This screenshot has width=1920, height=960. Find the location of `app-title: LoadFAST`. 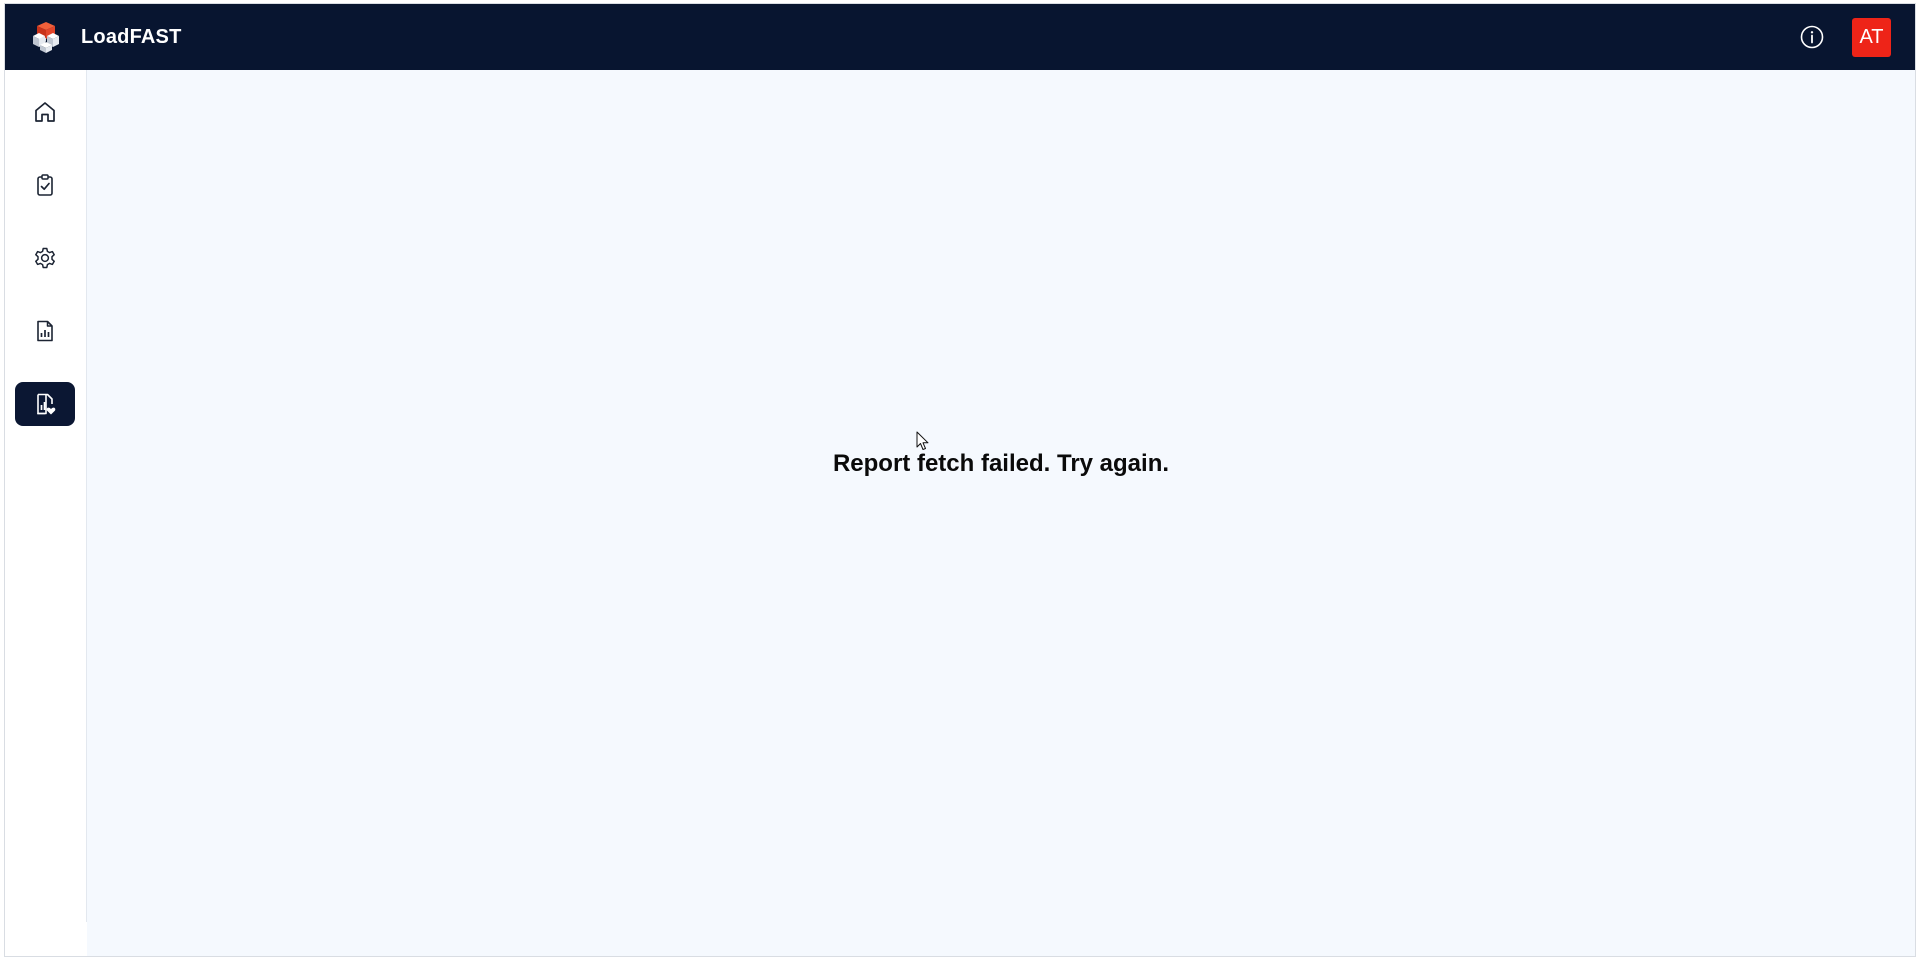

app-title: LoadFAST is located at coordinates (131, 36).